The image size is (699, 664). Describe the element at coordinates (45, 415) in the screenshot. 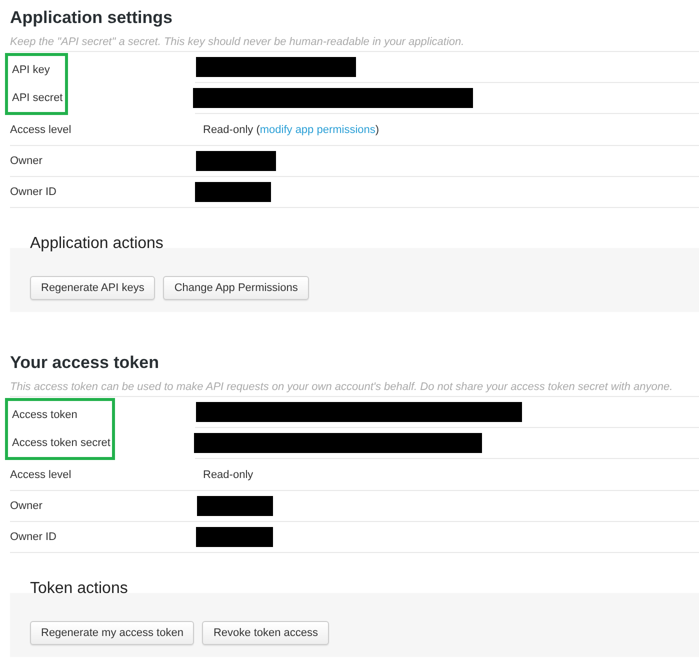

I see `field-label: Access token` at that location.